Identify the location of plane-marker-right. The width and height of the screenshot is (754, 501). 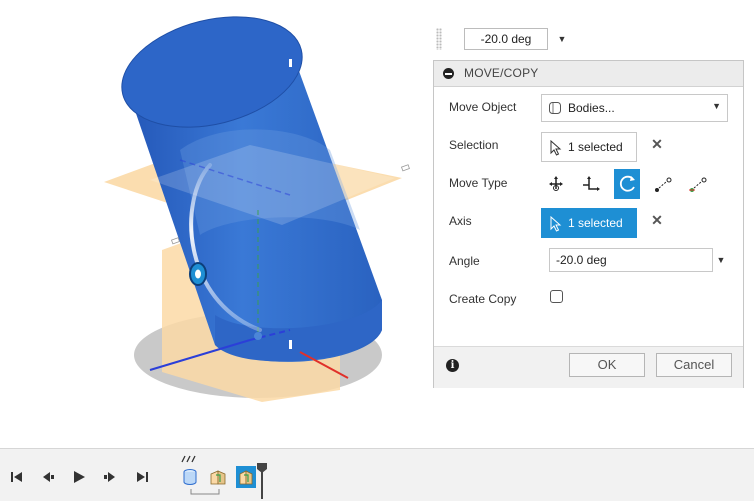
(405, 168).